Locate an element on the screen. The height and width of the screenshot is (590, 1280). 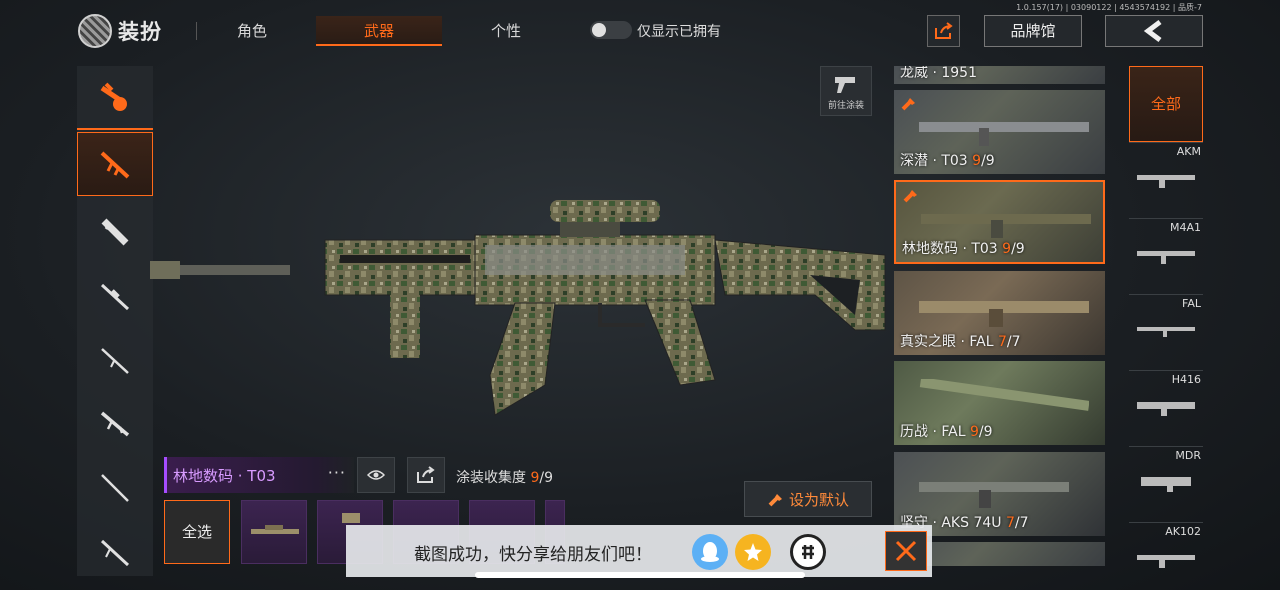
sniper-rifle-icon is located at coordinates (115, 297).